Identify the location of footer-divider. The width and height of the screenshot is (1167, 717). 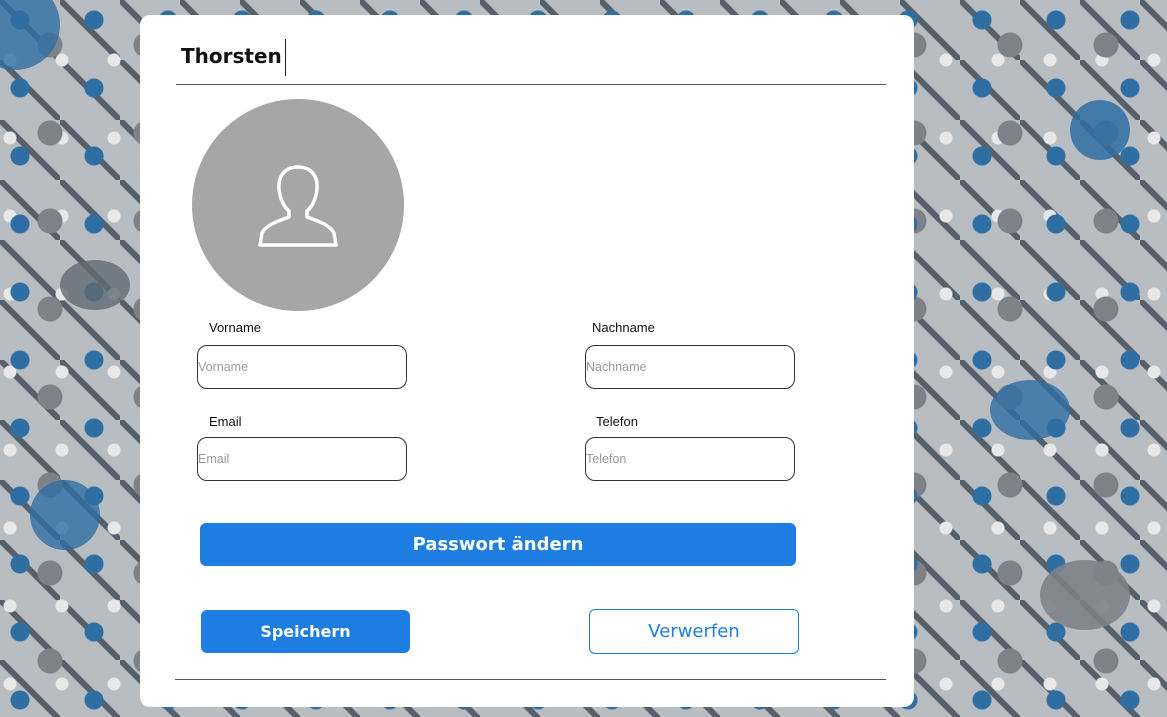
(530, 679).